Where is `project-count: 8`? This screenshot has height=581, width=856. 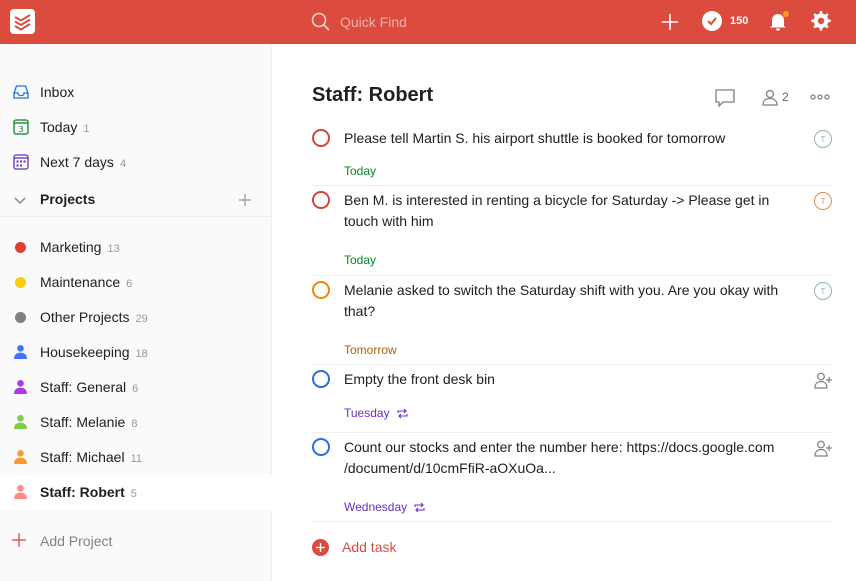
project-count: 8 is located at coordinates (134, 424).